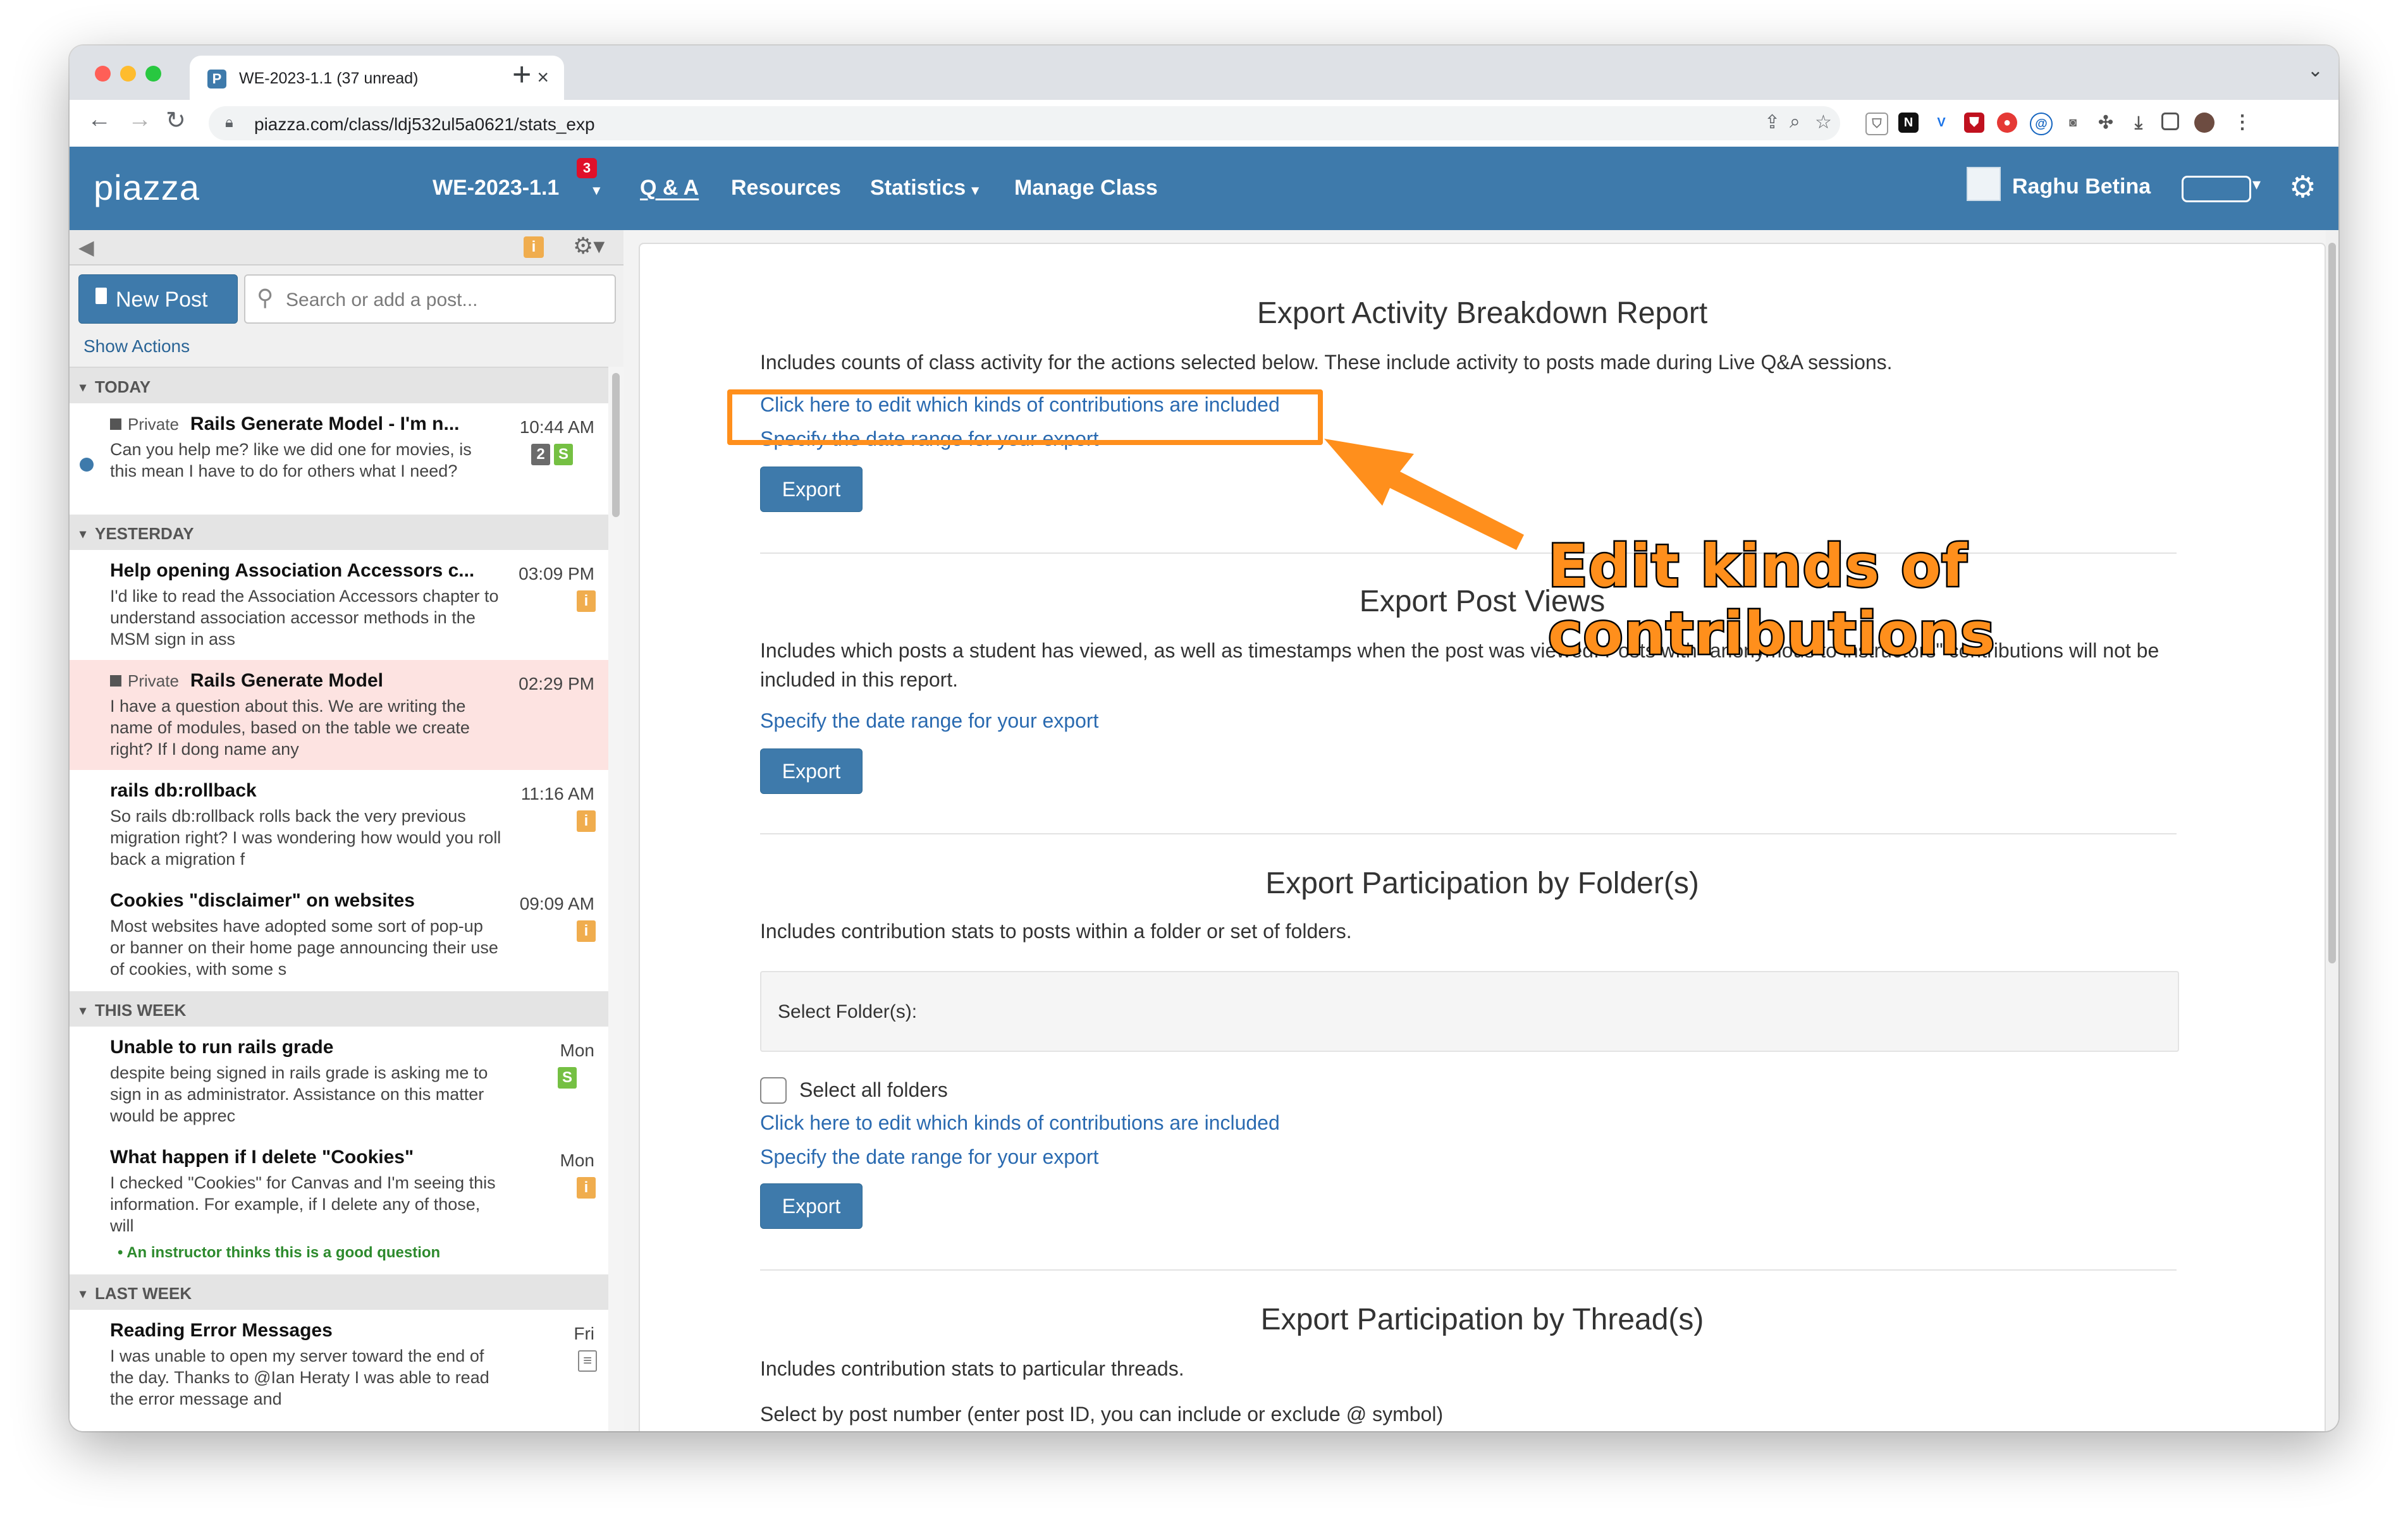 The width and height of the screenshot is (2408, 1526). I want to click on toggle-caret-icon: ▾, so click(2256, 184).